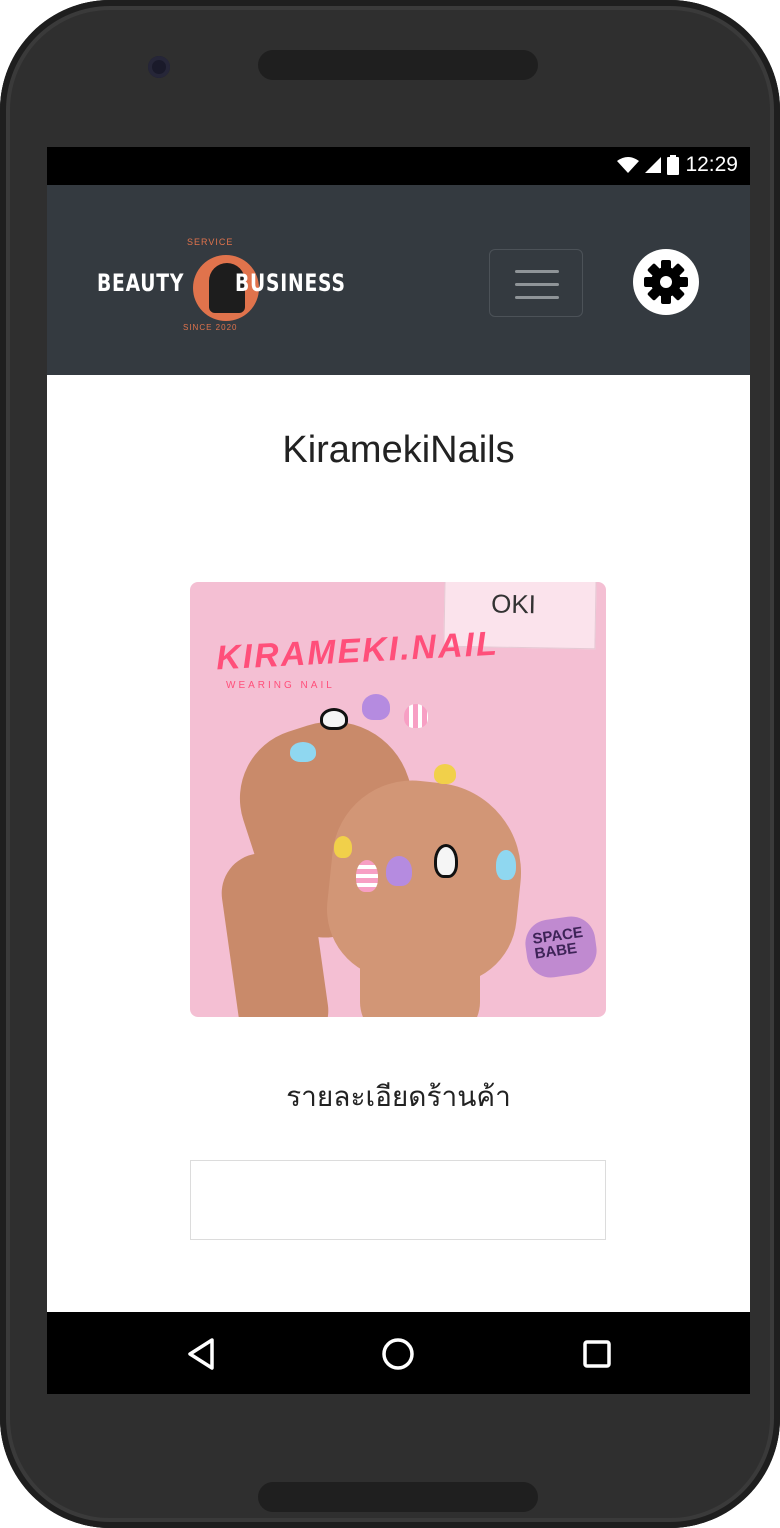  What do you see at coordinates (210, 242) in the screenshot?
I see `logo-service-text: SERVICE` at bounding box center [210, 242].